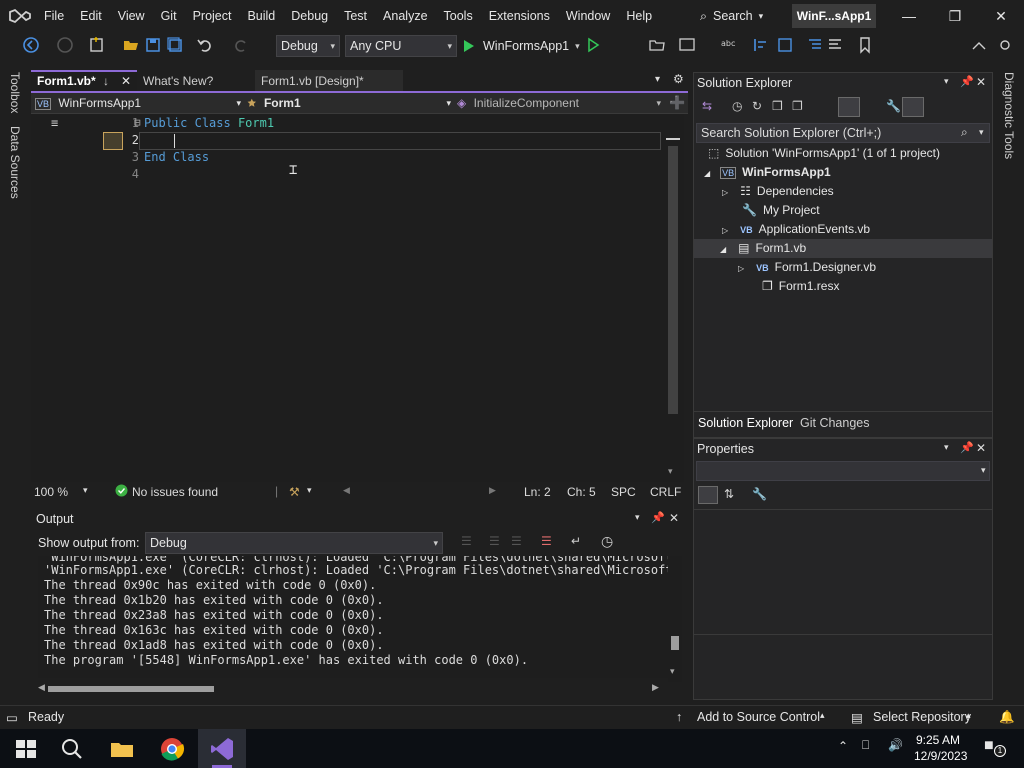 This screenshot has width=1024, height=768. Describe the element at coordinates (707, 106) in the screenshot. I see `sync-icon: ⇆` at that location.